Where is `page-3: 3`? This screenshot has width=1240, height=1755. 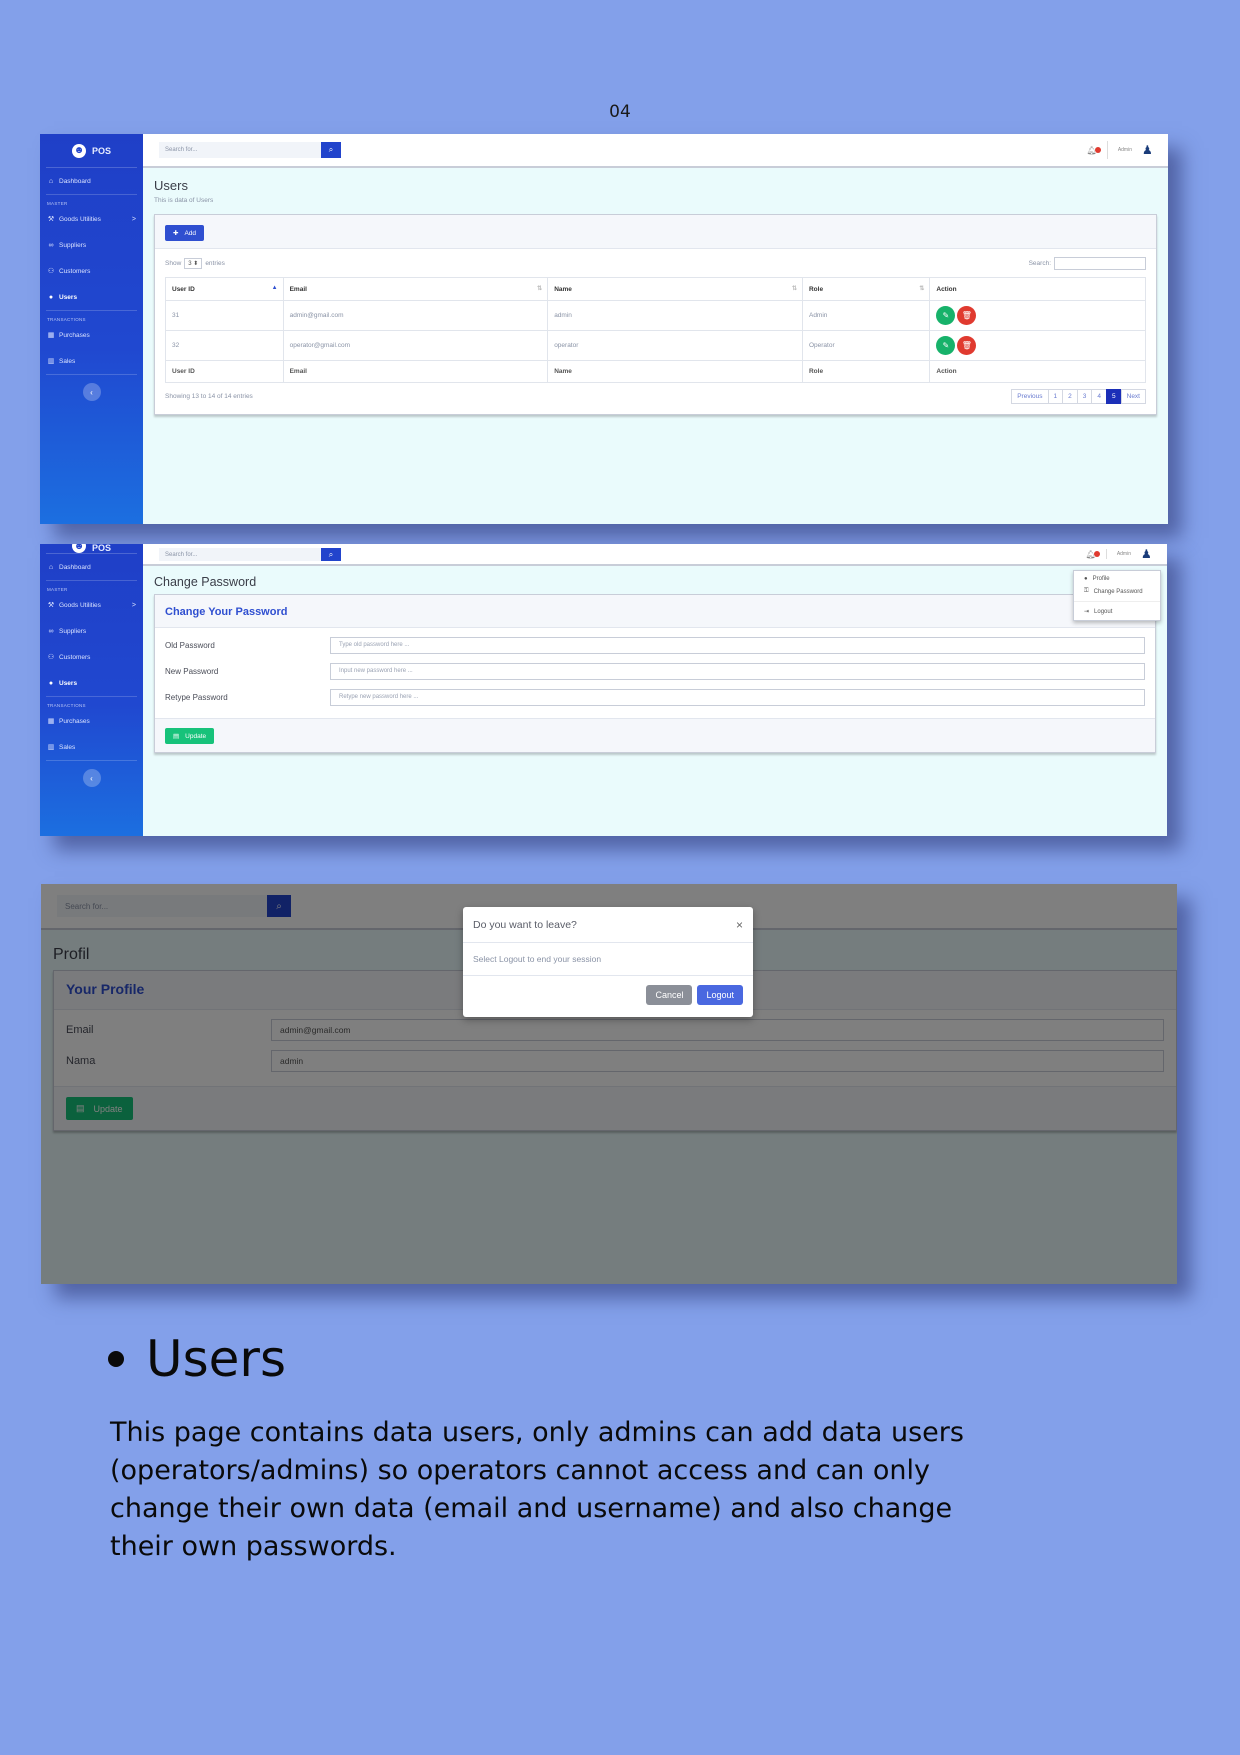 page-3: 3 is located at coordinates (1084, 396).